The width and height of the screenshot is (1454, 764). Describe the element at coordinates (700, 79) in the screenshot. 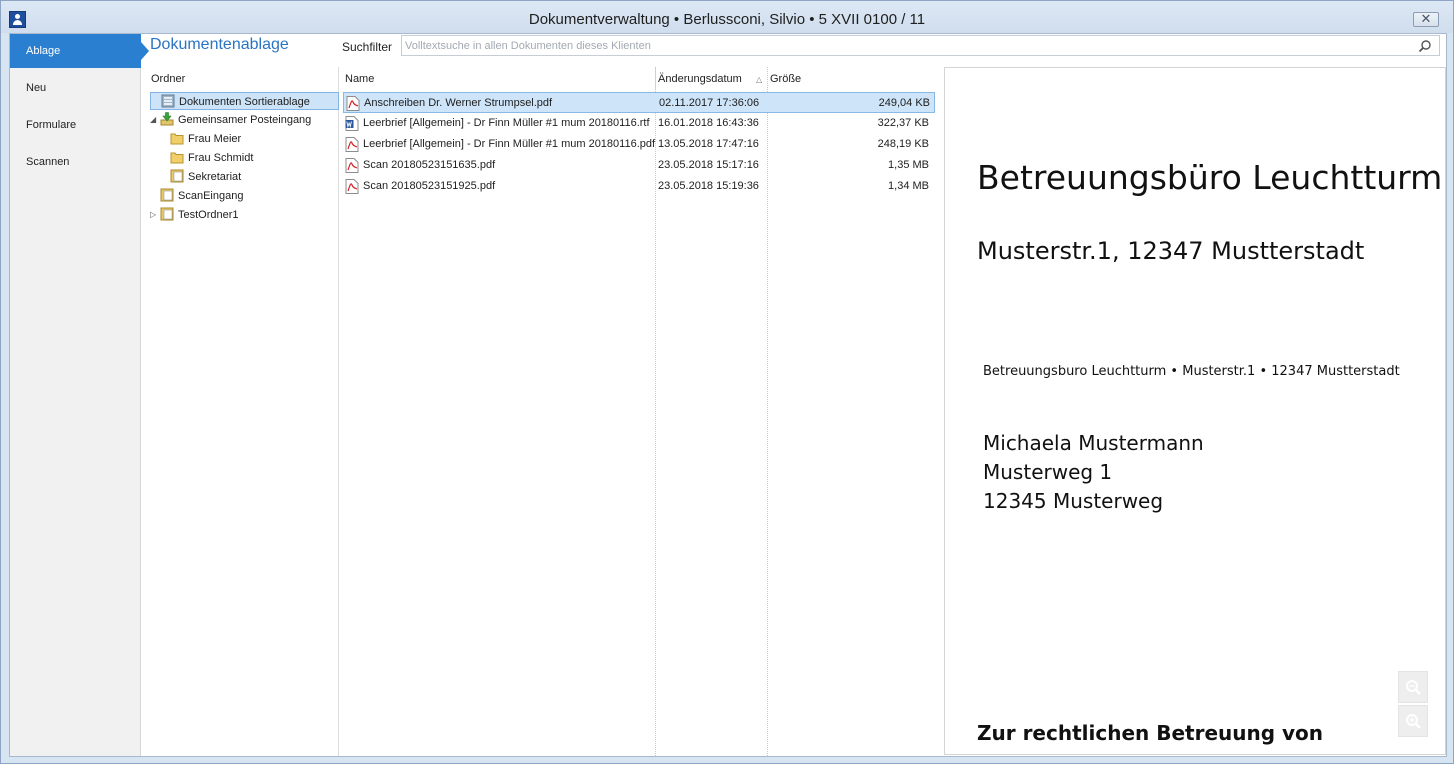

I see `column-header-date: Änderungsdatum` at that location.